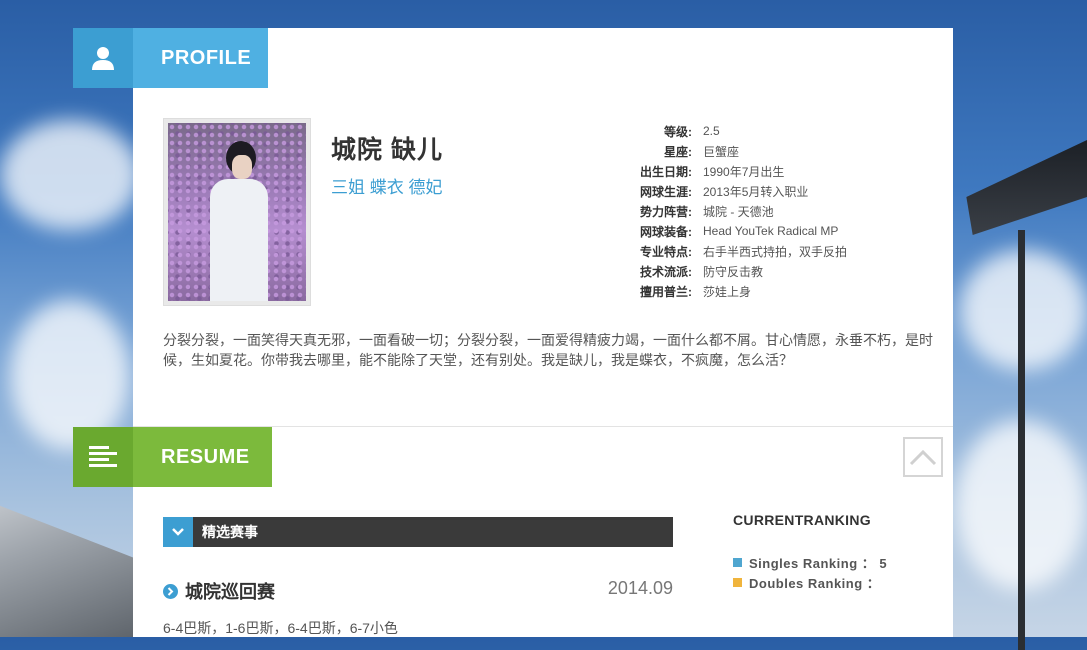 The image size is (1087, 650). What do you see at coordinates (666, 291) in the screenshot?
I see `info-key: 擅用普兰:` at bounding box center [666, 291].